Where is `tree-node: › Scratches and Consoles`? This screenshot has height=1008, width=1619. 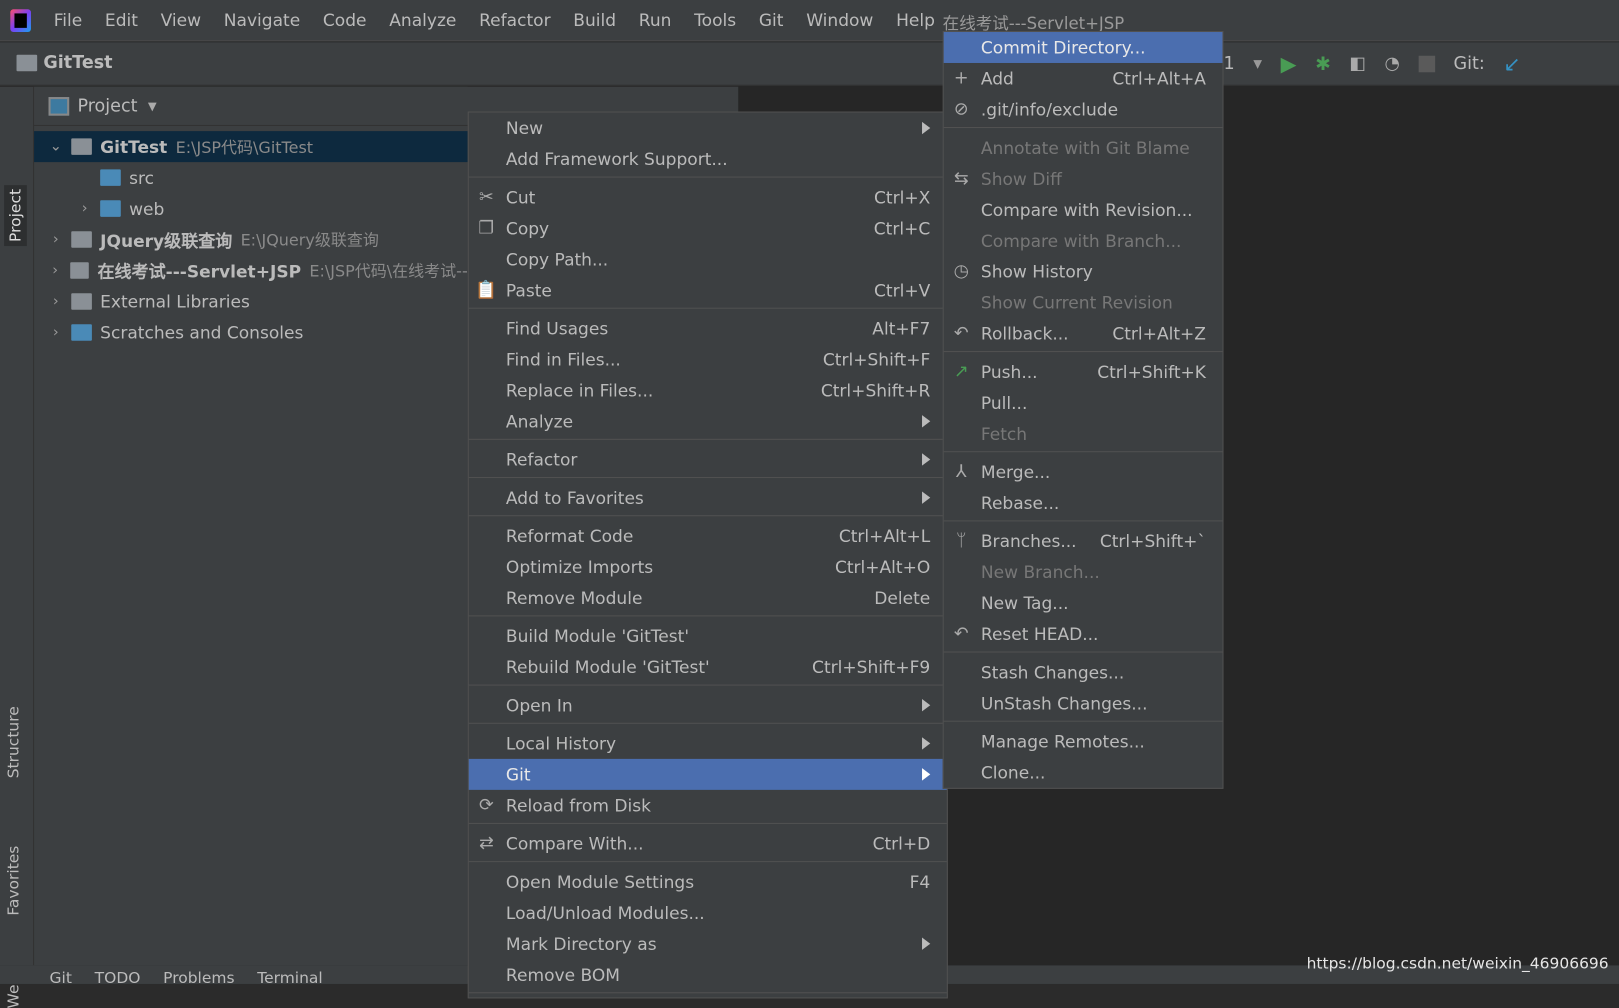
tree-node: › Scratches and Consoles is located at coordinates (251, 332).